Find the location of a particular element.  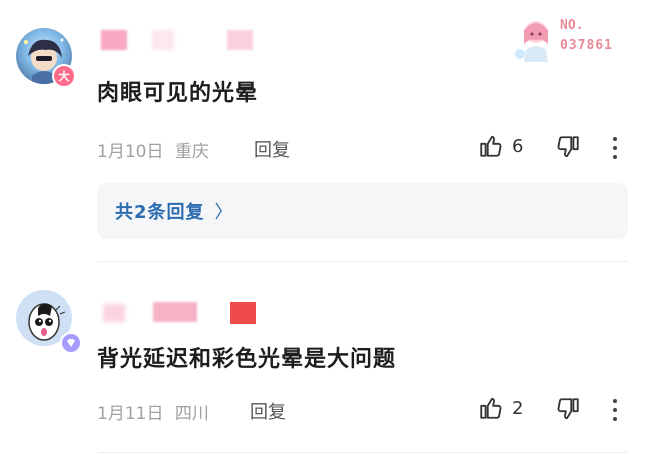

like-button: 6 is located at coordinates (500, 146).